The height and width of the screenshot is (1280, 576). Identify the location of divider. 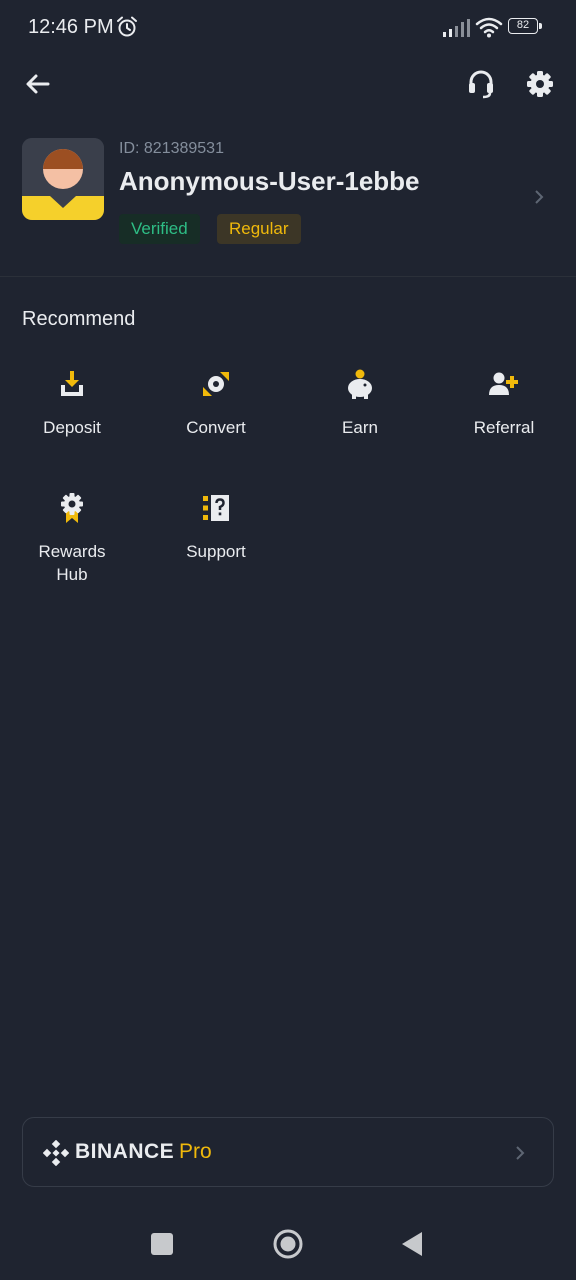
(288, 276).